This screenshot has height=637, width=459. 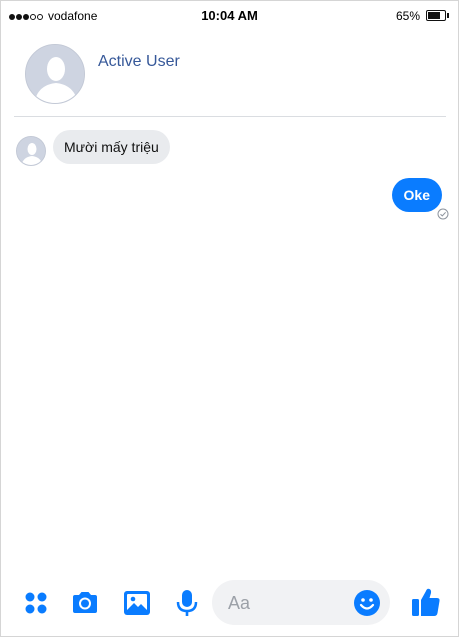 What do you see at coordinates (239, 603) in the screenshot?
I see `message-input-placeholder: Aa` at bounding box center [239, 603].